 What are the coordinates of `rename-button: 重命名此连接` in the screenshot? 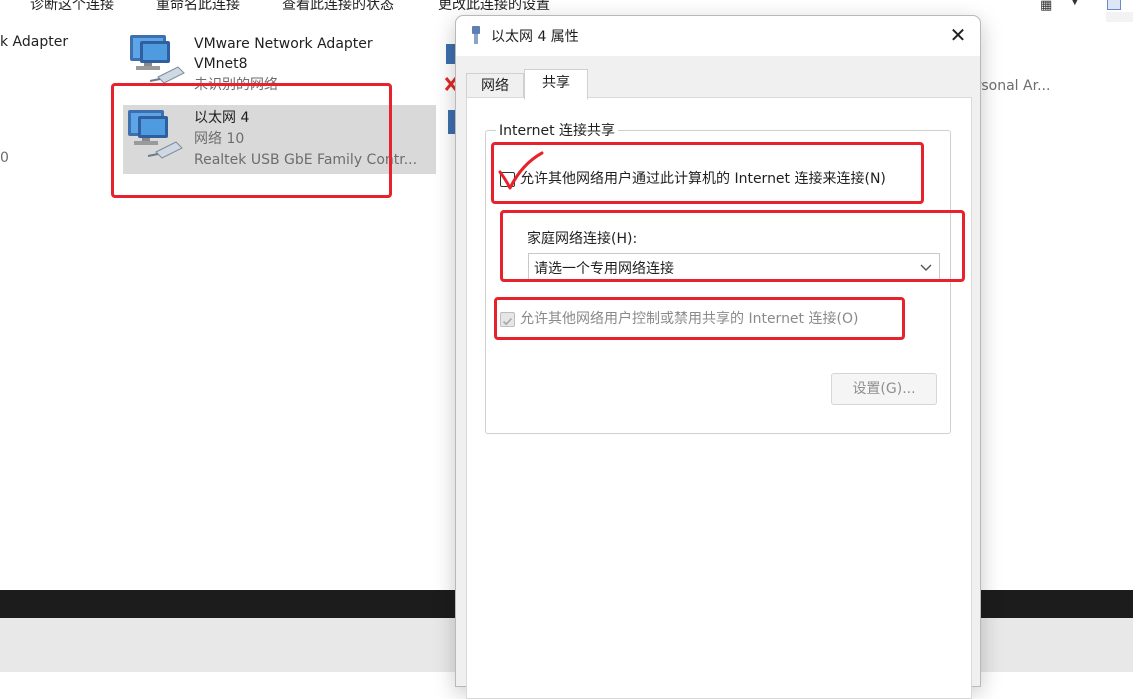 It's located at (198, 7).